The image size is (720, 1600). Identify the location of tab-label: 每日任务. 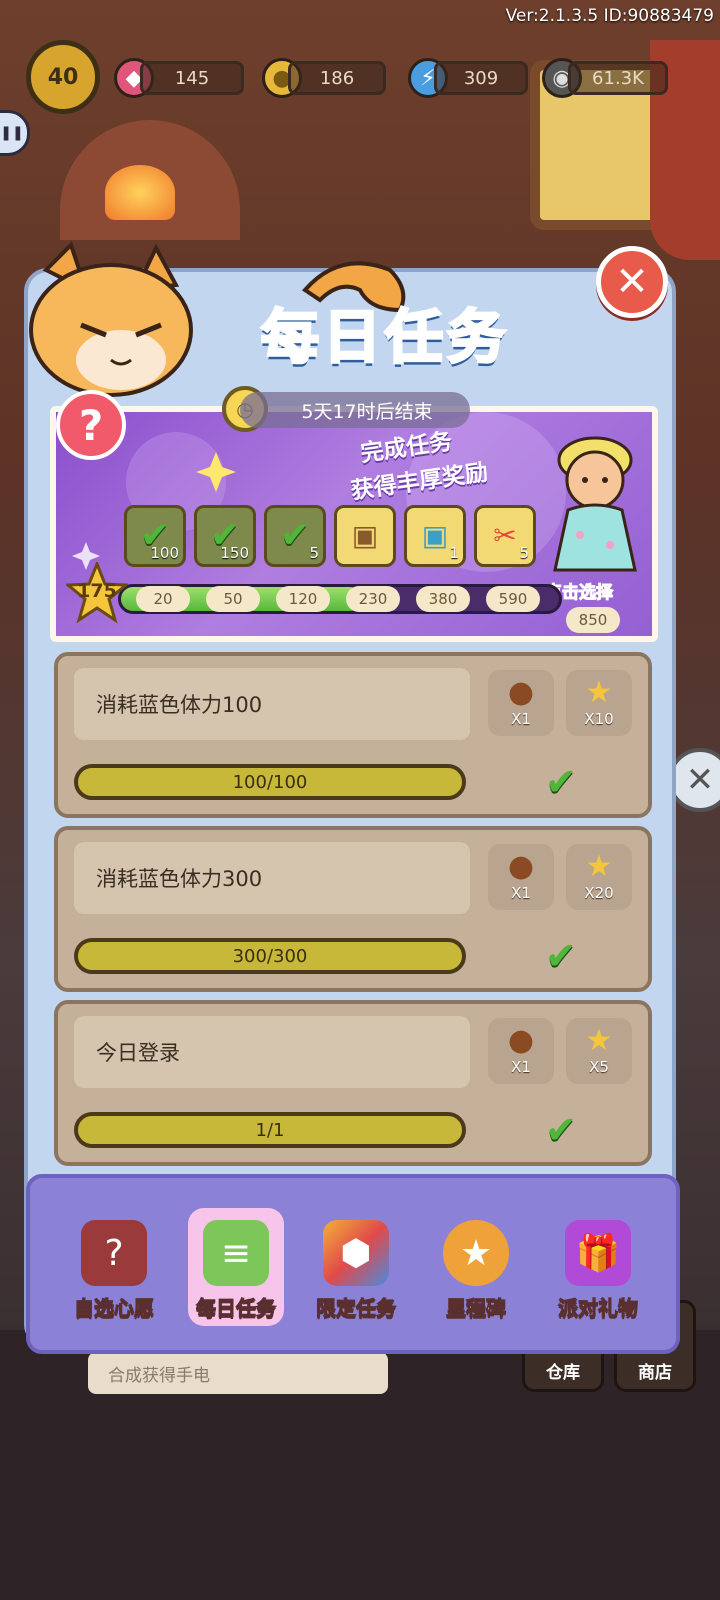
(236, 1308).